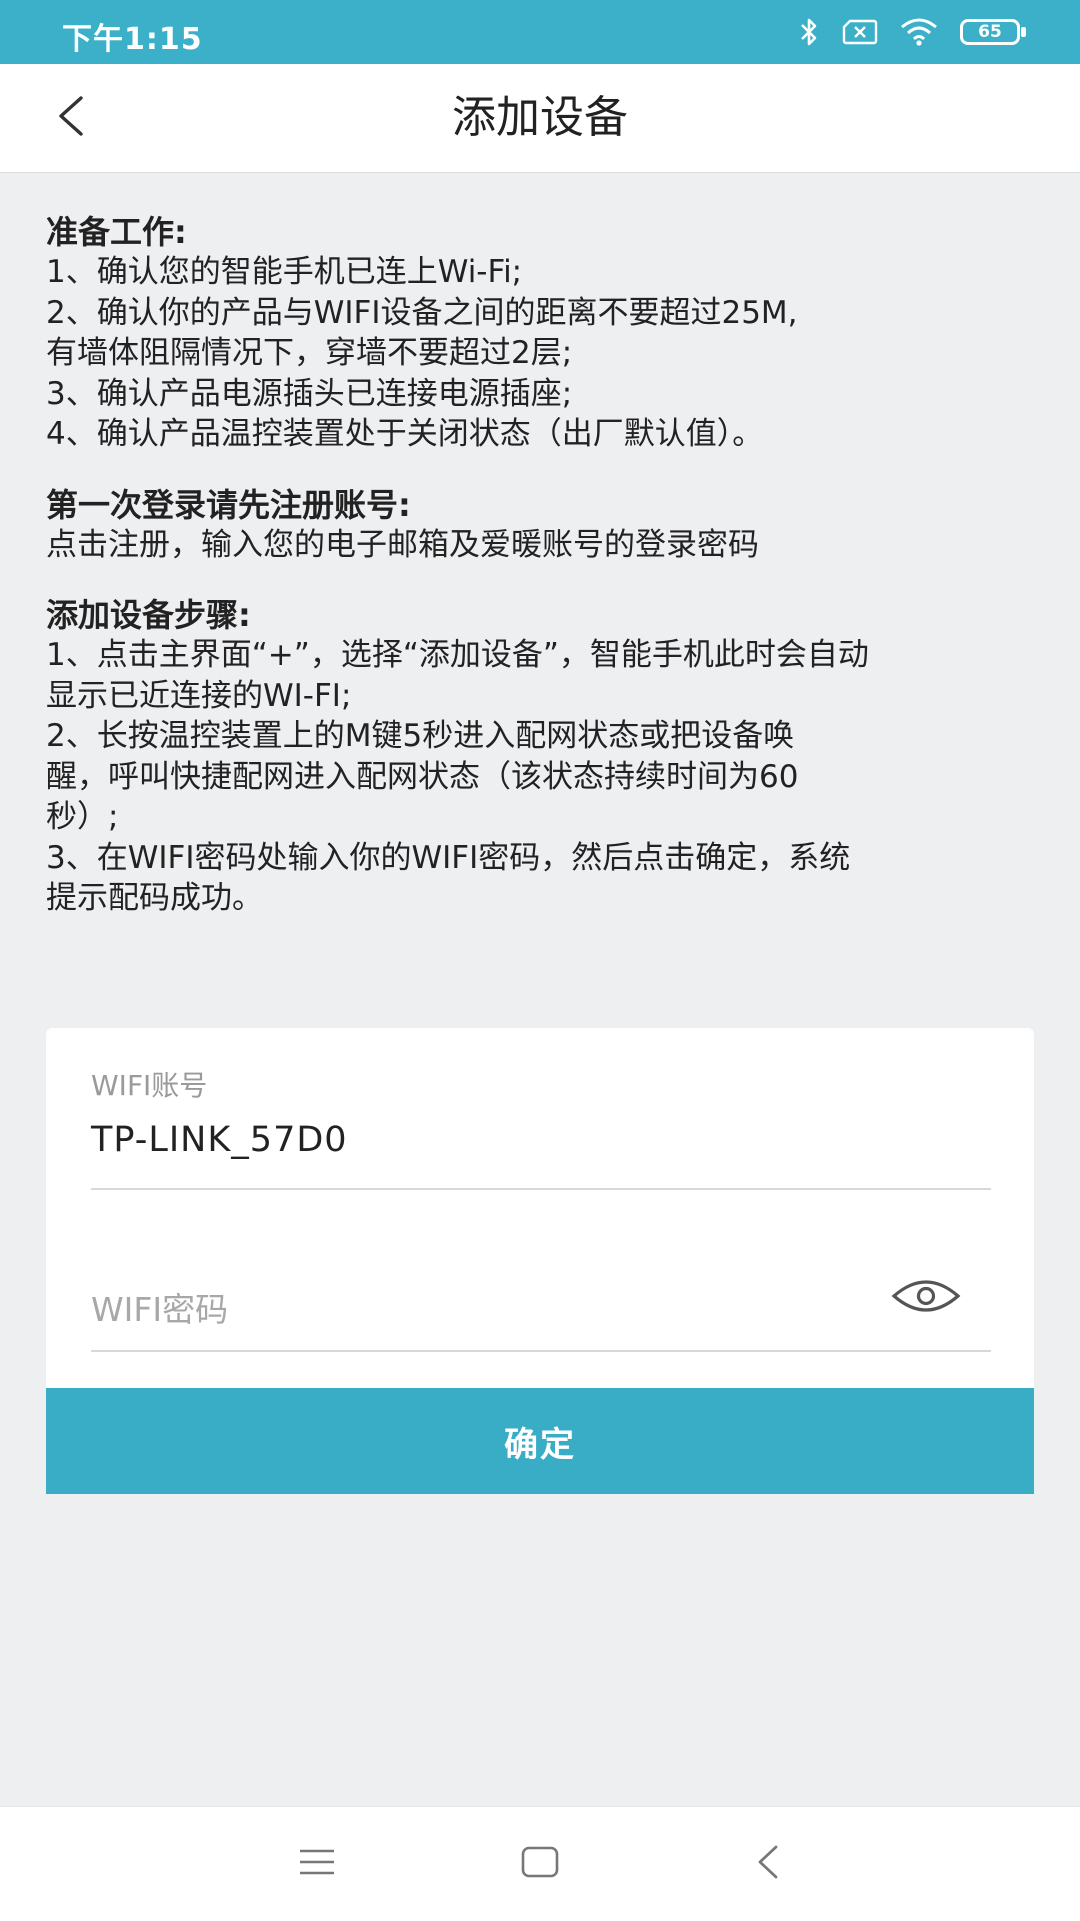 This screenshot has width=1080, height=1921. Describe the element at coordinates (309, 353) in the screenshot. I see `prep-line: 有墙体阻隔情况下，穿墙不要超过2层;` at that location.